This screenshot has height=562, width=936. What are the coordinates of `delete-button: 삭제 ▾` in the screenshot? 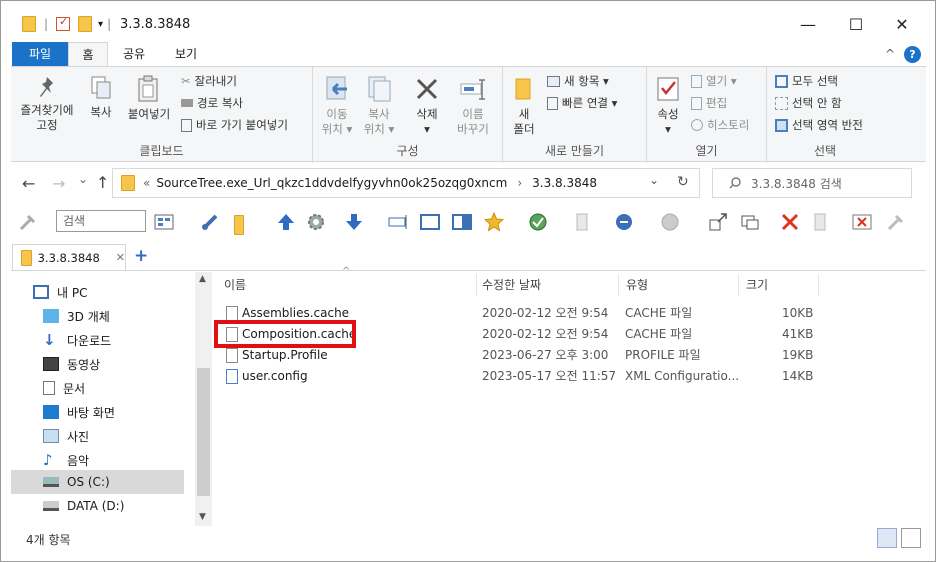 It's located at (427, 106).